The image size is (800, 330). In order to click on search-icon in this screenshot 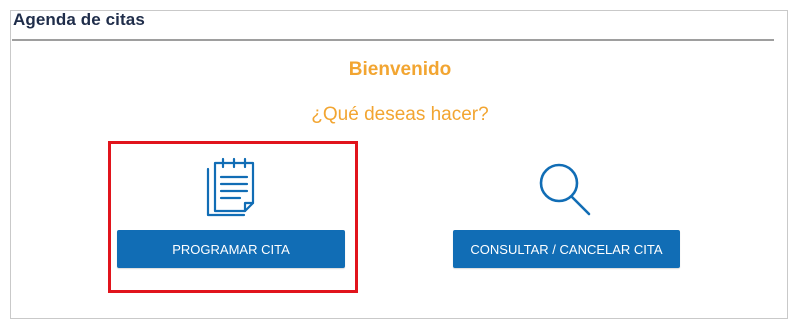, I will do `click(565, 189)`.